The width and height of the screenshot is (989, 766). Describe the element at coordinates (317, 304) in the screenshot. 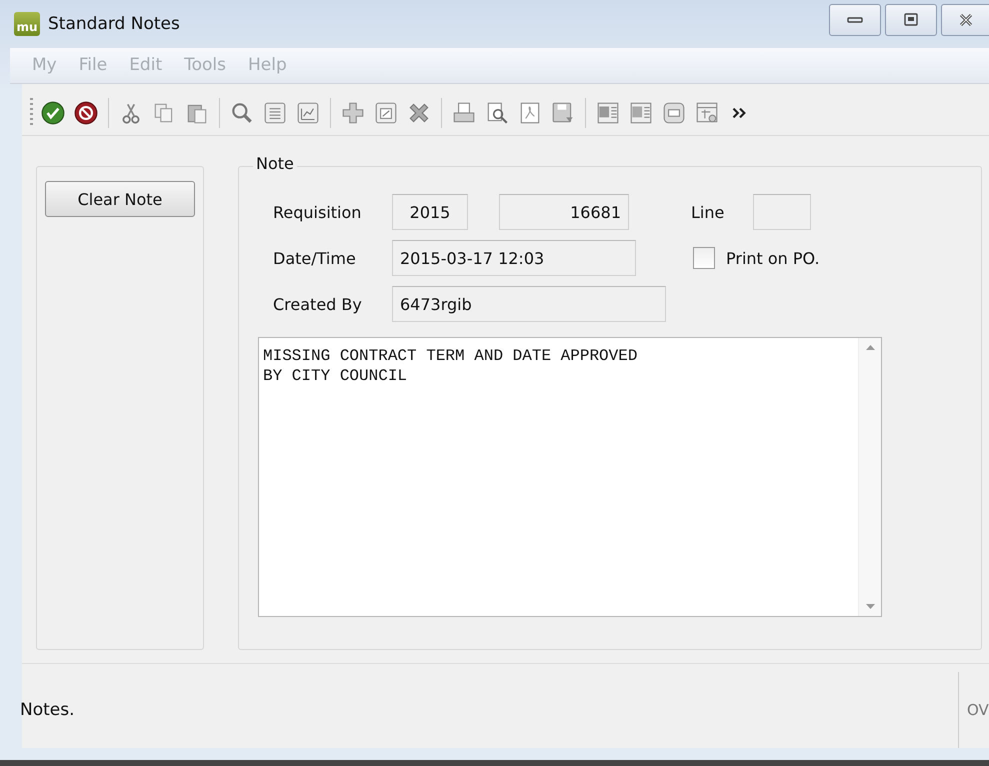

I see `field-label: Created By` at that location.